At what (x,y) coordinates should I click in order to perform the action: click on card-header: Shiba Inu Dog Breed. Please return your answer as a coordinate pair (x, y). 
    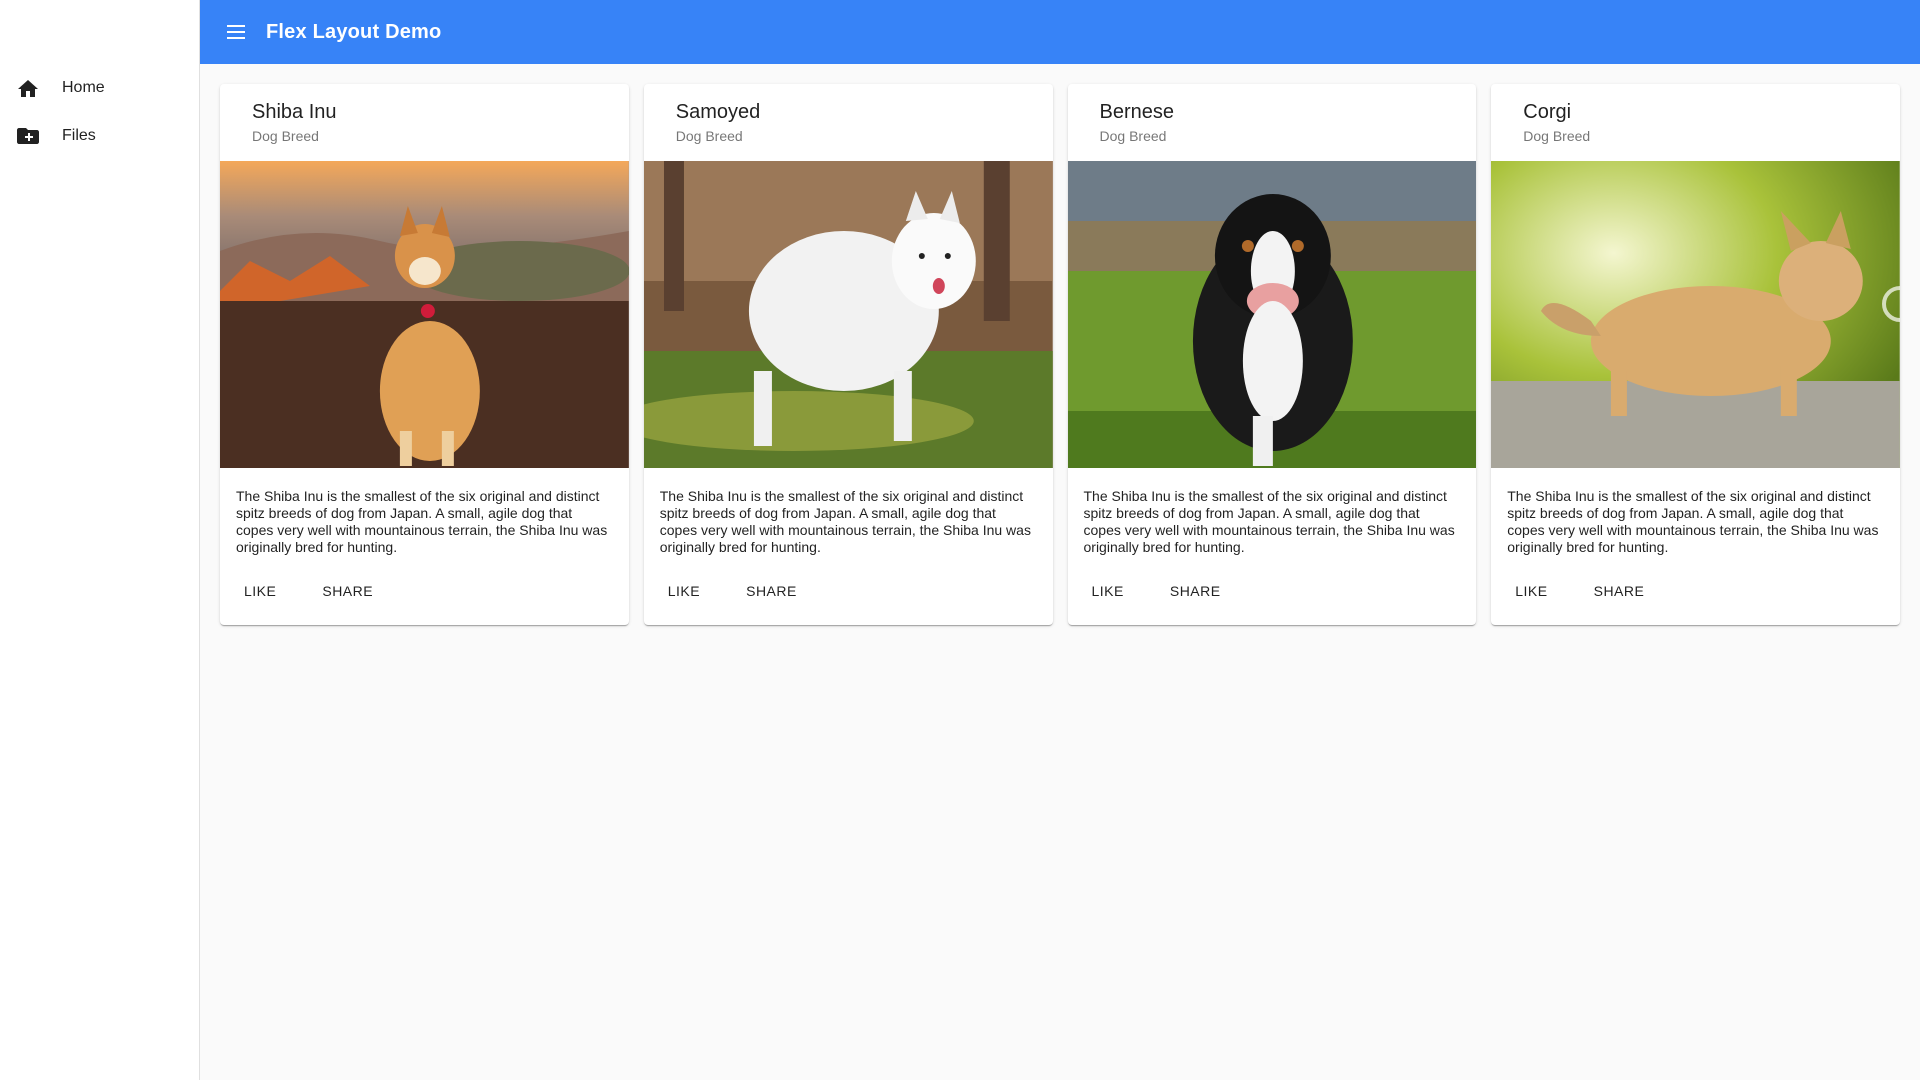
    Looking at the image, I should click on (424, 122).